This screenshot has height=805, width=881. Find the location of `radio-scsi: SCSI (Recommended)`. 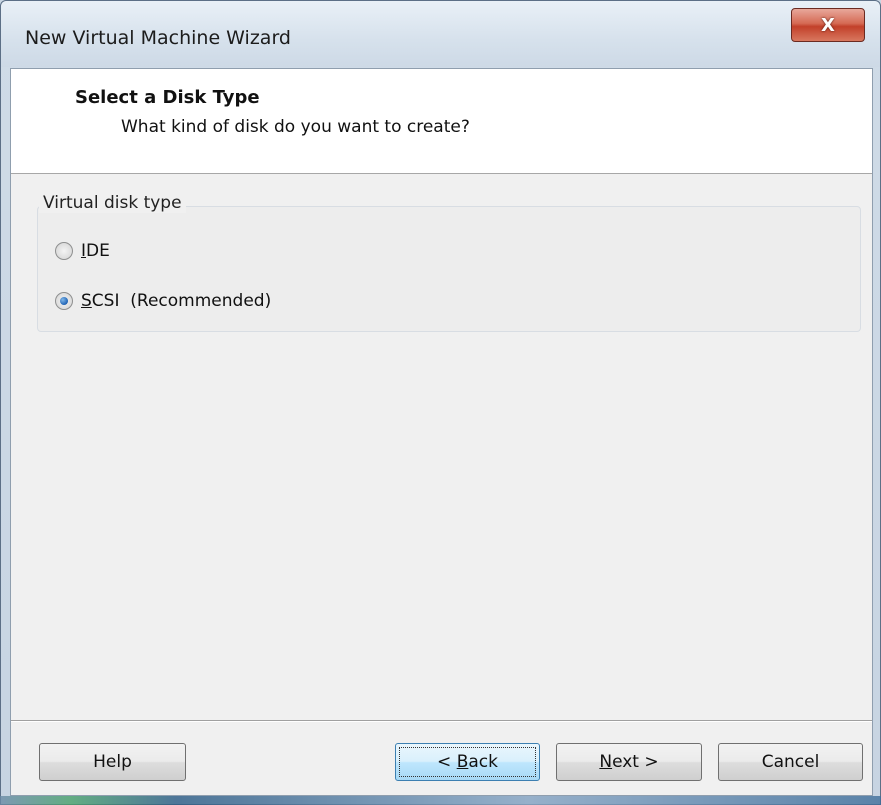

radio-scsi: SCSI (Recommended) is located at coordinates (163, 301).